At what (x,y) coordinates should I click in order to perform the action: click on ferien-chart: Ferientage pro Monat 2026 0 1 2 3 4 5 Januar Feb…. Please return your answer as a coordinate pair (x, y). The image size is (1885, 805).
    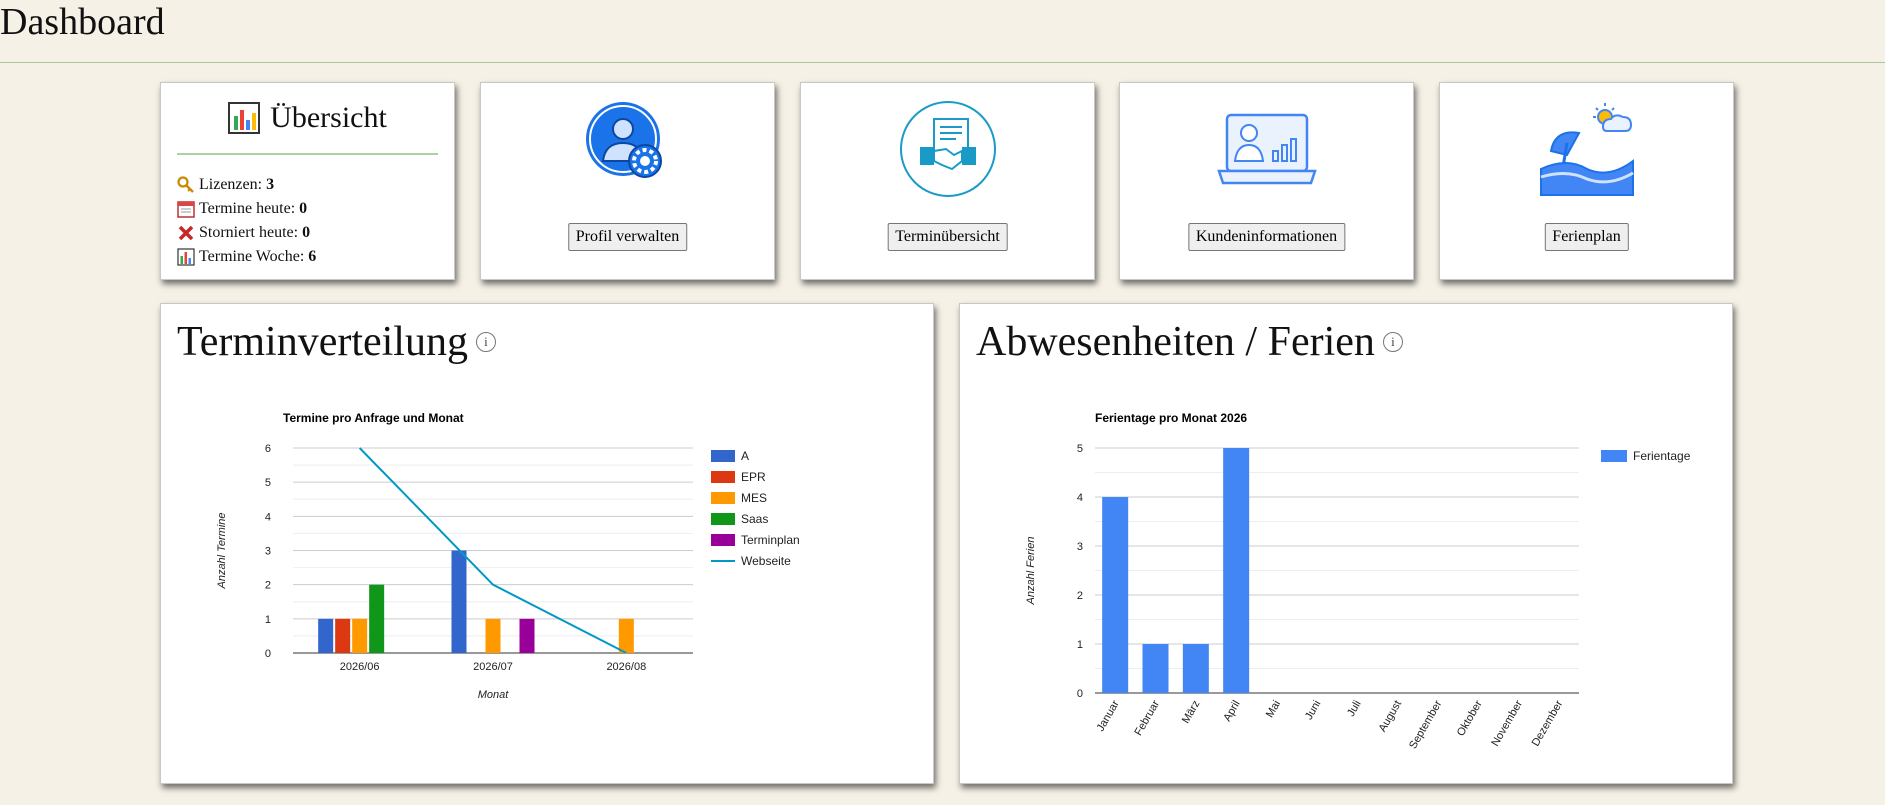
    Looking at the image, I should click on (1358, 581).